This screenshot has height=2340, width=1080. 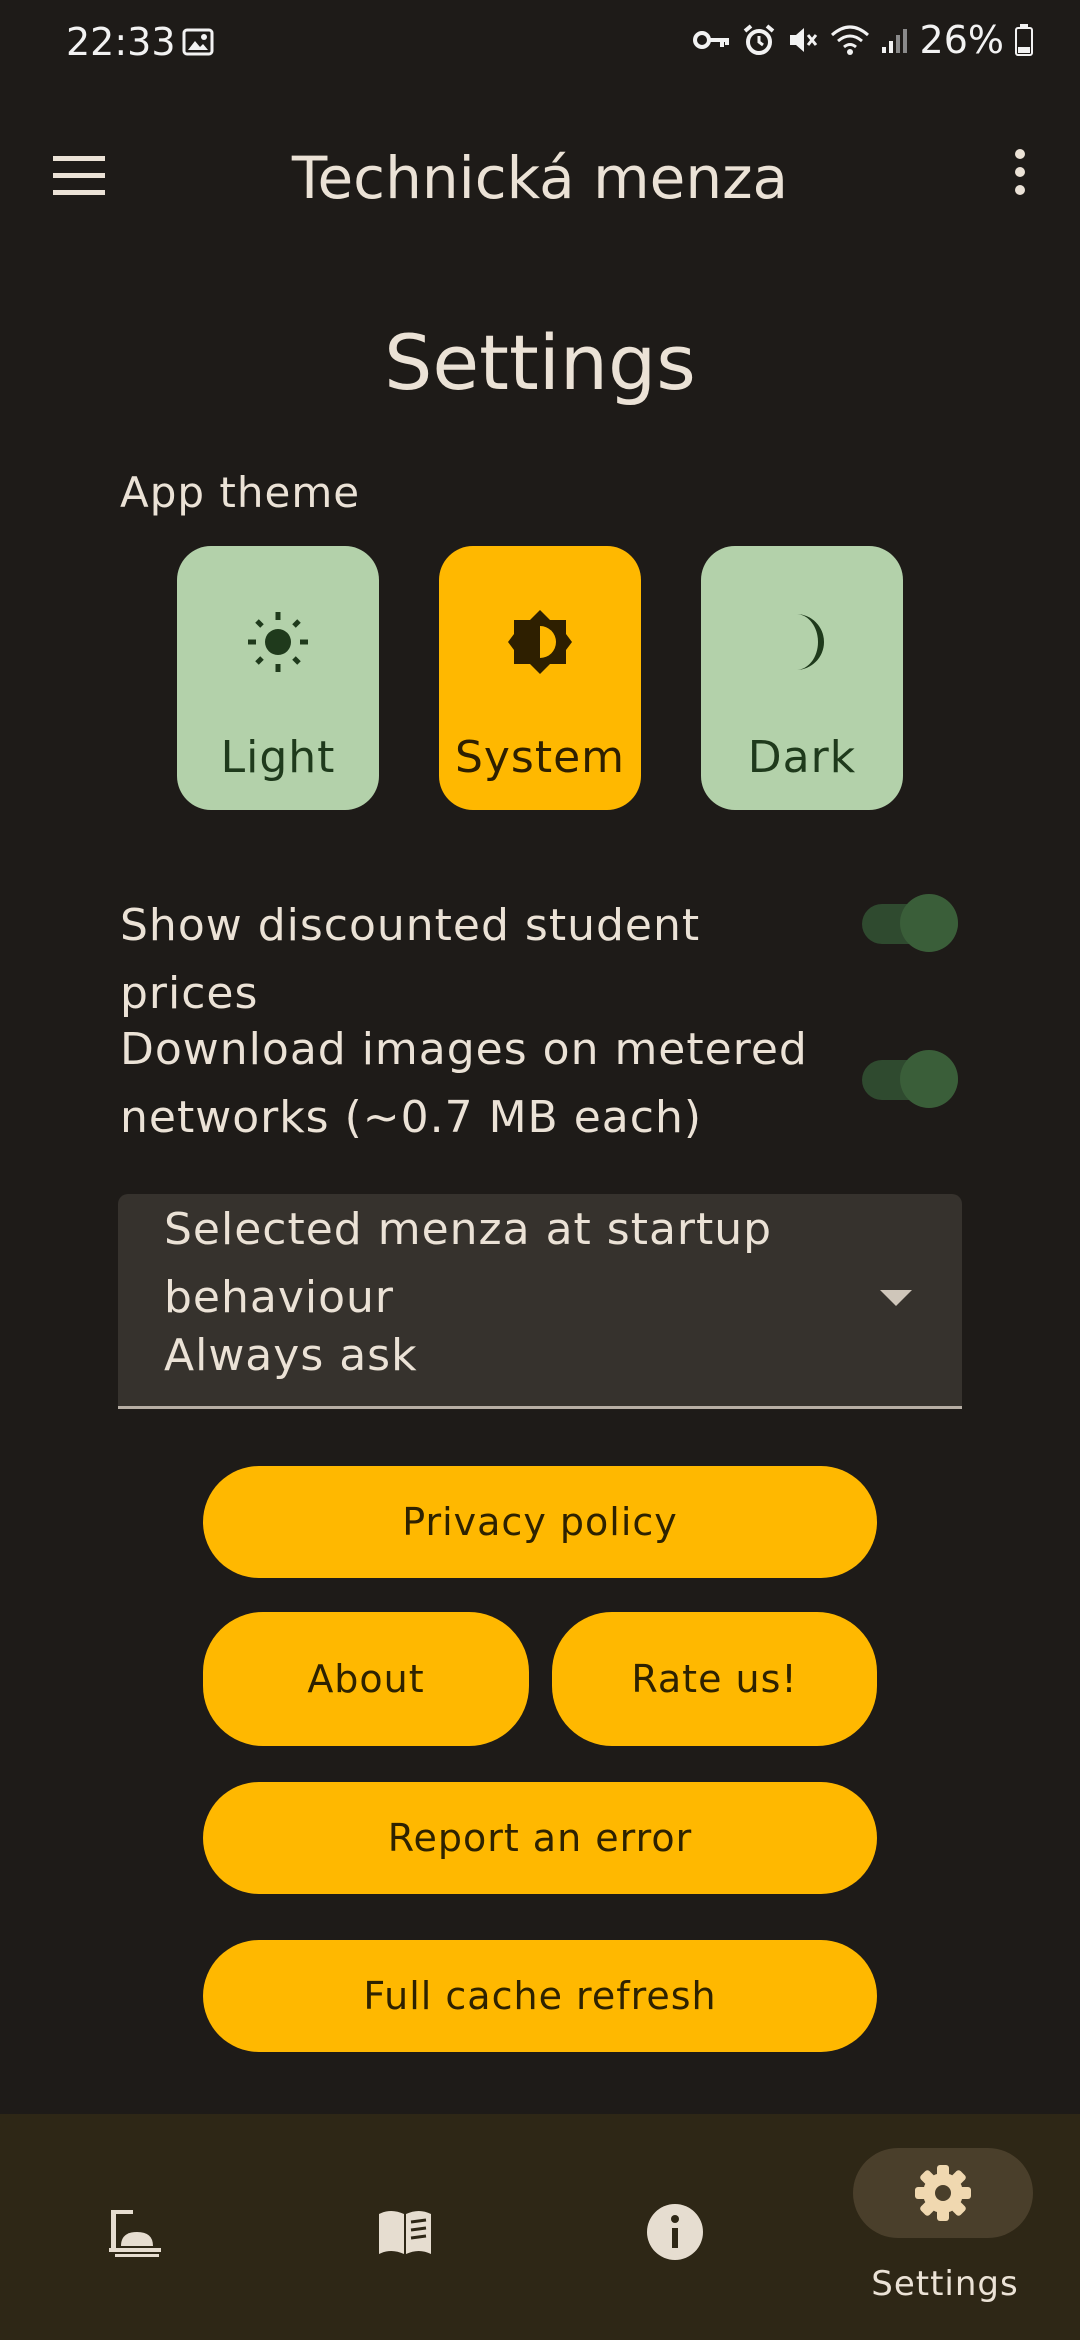 I want to click on cache-refresh-button: Full cache refresh, so click(x=540, y=1996).